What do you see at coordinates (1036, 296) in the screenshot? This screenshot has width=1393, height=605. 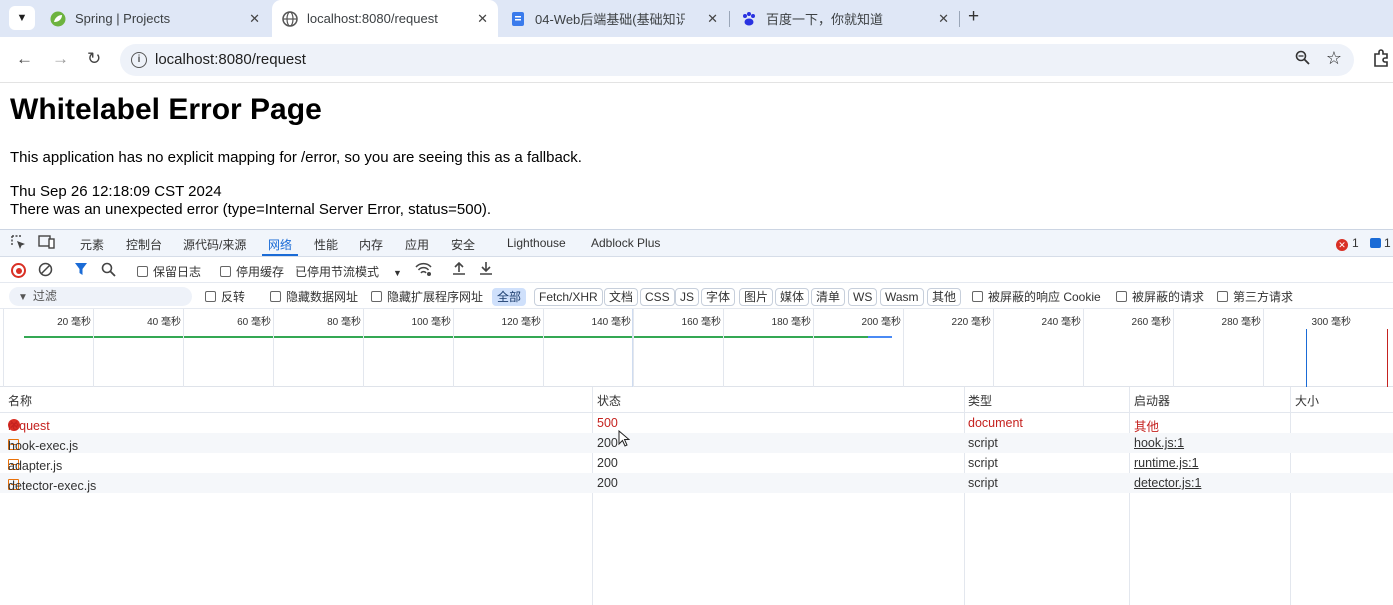 I see `blocked-cookies-checkbox: 被屏蔽的响应 Cookie` at bounding box center [1036, 296].